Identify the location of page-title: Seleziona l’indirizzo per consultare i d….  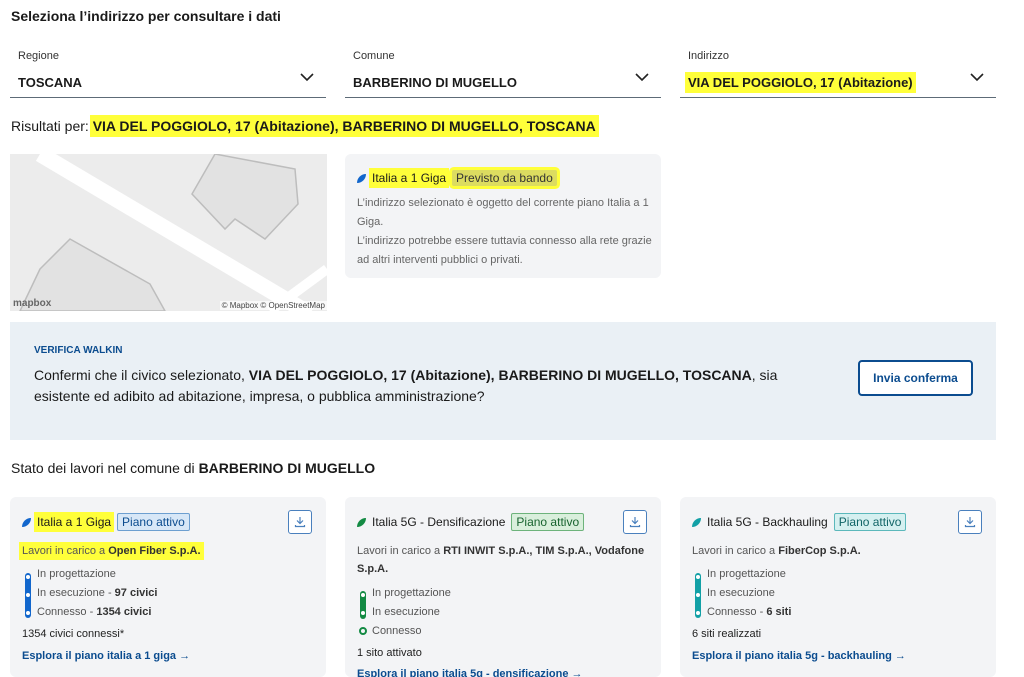
(146, 16).